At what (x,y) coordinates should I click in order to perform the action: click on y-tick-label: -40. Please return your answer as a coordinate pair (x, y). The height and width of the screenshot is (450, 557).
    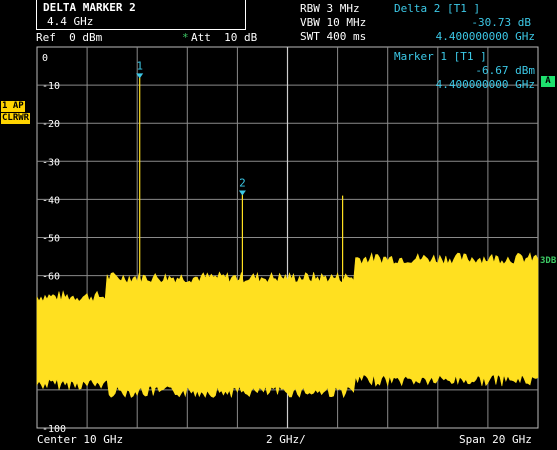
    Looking at the image, I should click on (51, 200).